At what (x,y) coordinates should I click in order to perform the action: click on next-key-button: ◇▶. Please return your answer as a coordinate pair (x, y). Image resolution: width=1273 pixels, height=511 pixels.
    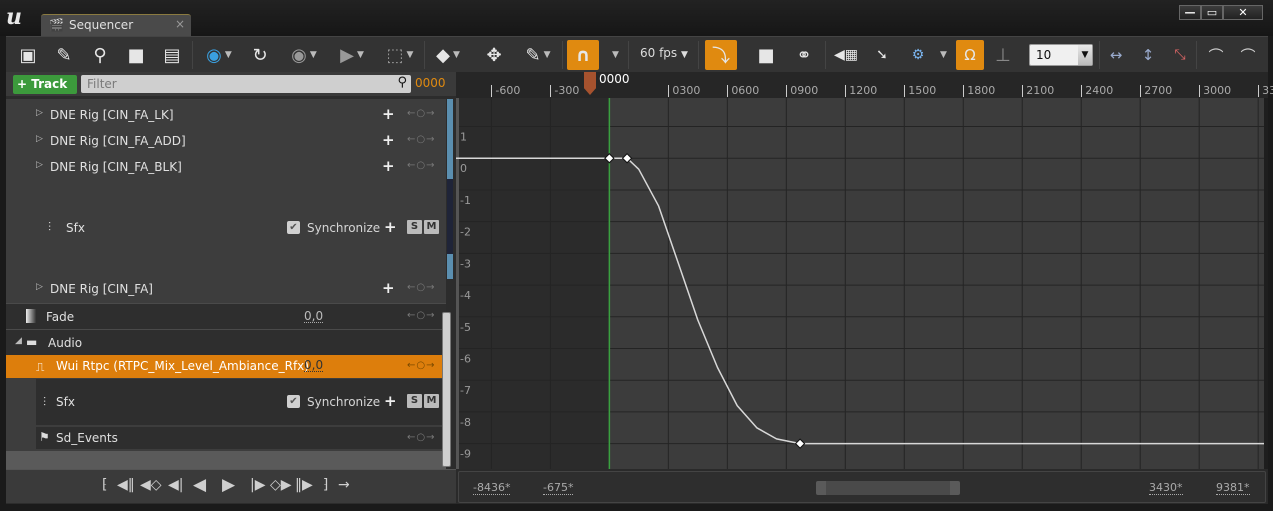
    Looking at the image, I should click on (281, 485).